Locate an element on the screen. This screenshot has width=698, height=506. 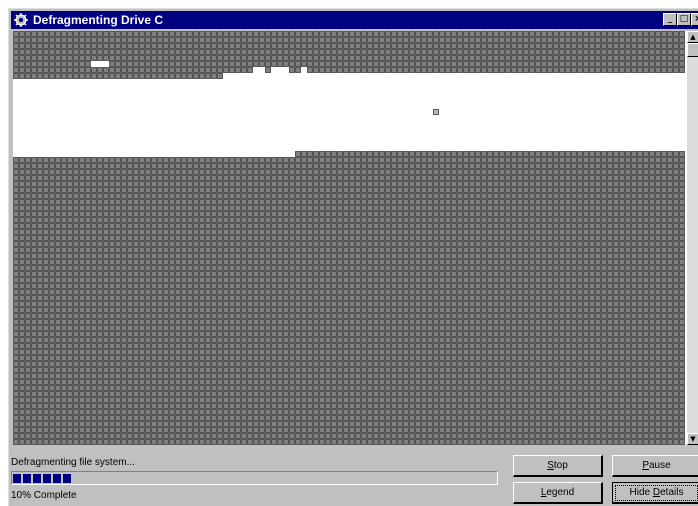
title-bar: Defragmenting Drive C _ □ × is located at coordinates (354, 20).